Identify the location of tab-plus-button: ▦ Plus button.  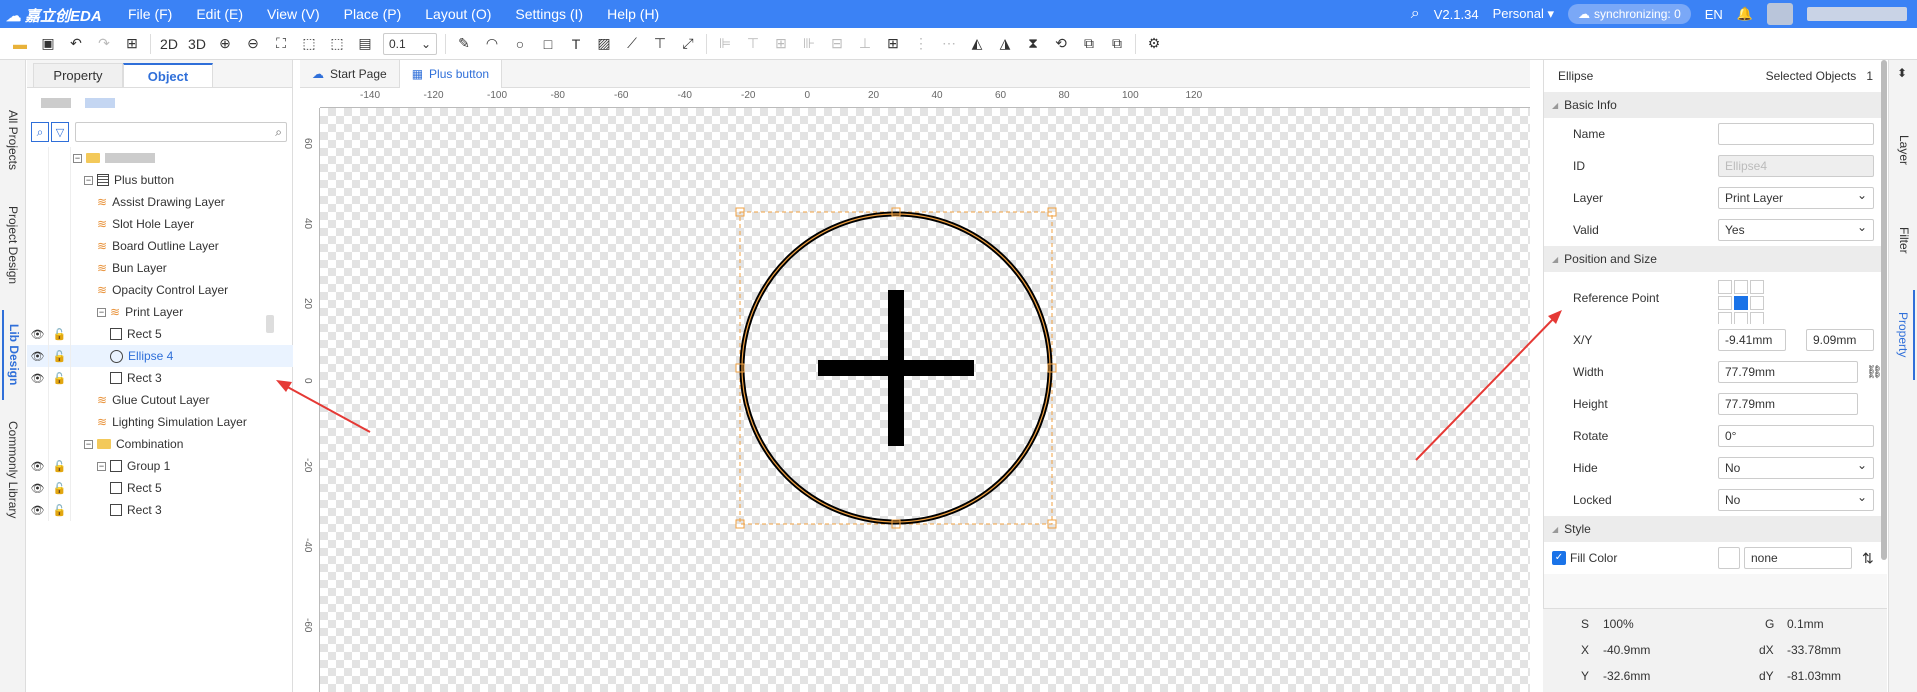
(451, 74).